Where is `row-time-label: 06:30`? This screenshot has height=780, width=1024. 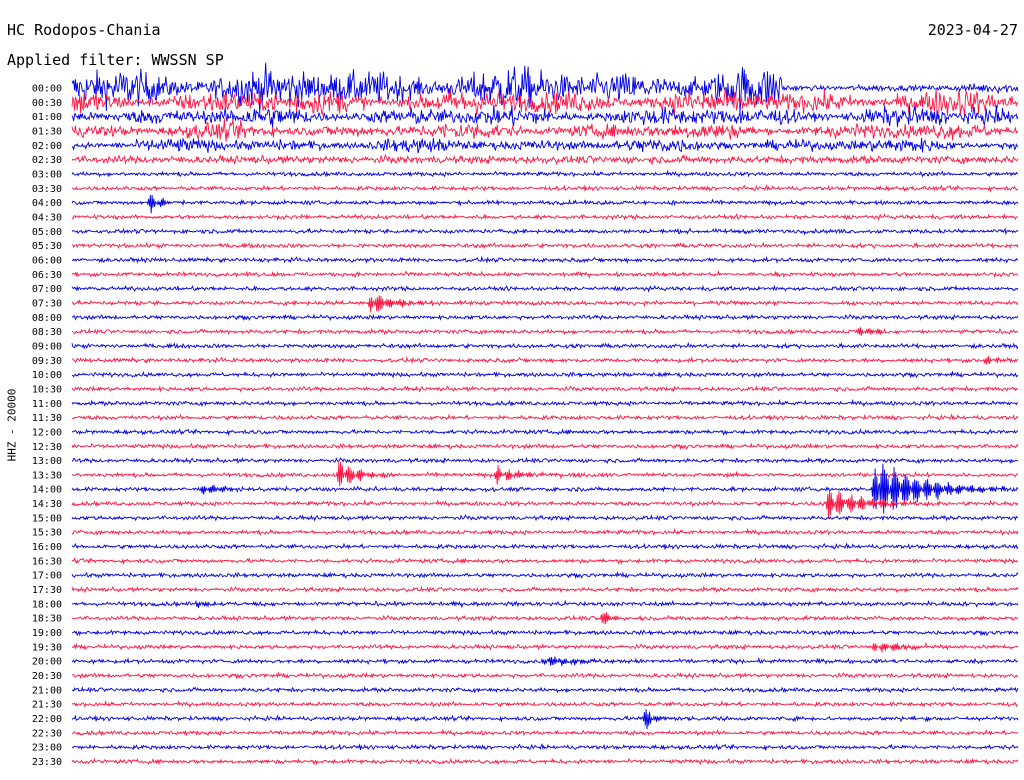 row-time-label: 06:30 is located at coordinates (47, 275).